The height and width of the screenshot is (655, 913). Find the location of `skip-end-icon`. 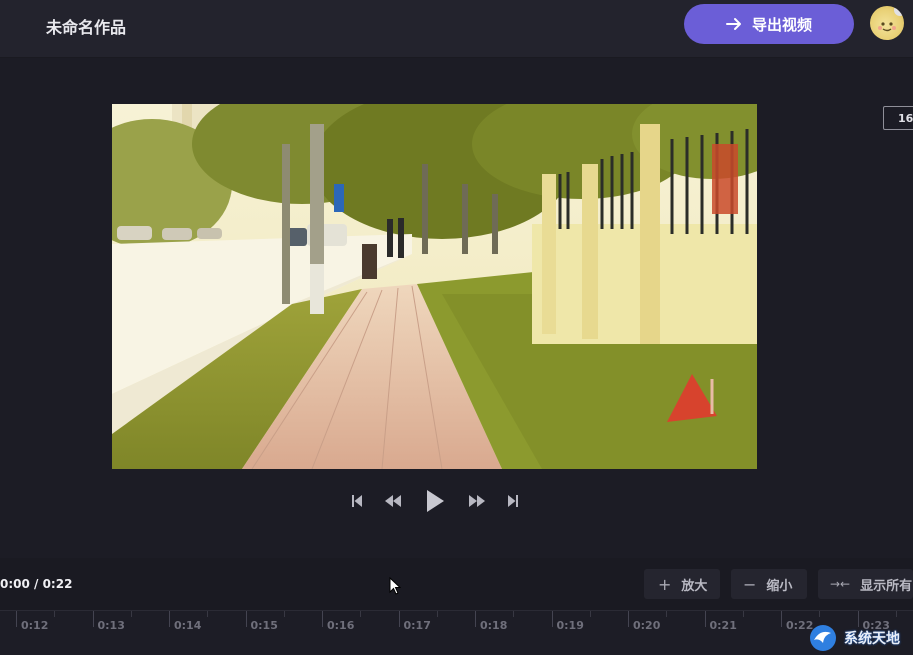

skip-end-icon is located at coordinates (513, 501).